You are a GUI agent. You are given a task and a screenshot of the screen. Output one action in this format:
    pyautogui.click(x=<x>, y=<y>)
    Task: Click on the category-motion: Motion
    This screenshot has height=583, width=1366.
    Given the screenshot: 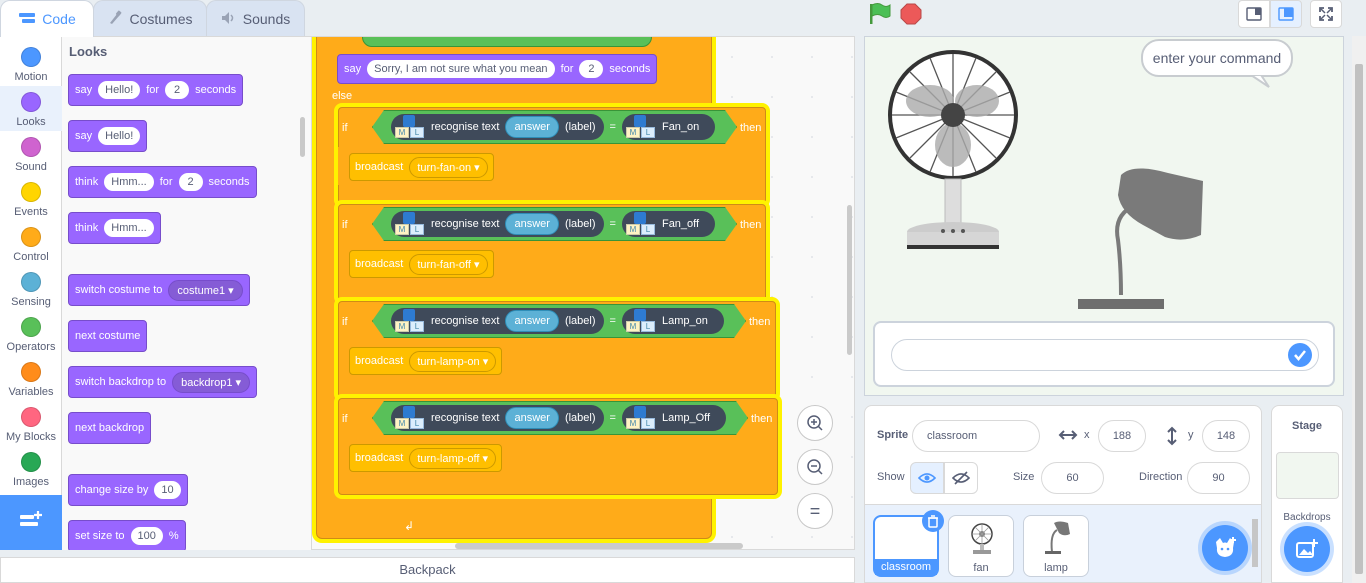 What is the action you would take?
    pyautogui.click(x=31, y=63)
    